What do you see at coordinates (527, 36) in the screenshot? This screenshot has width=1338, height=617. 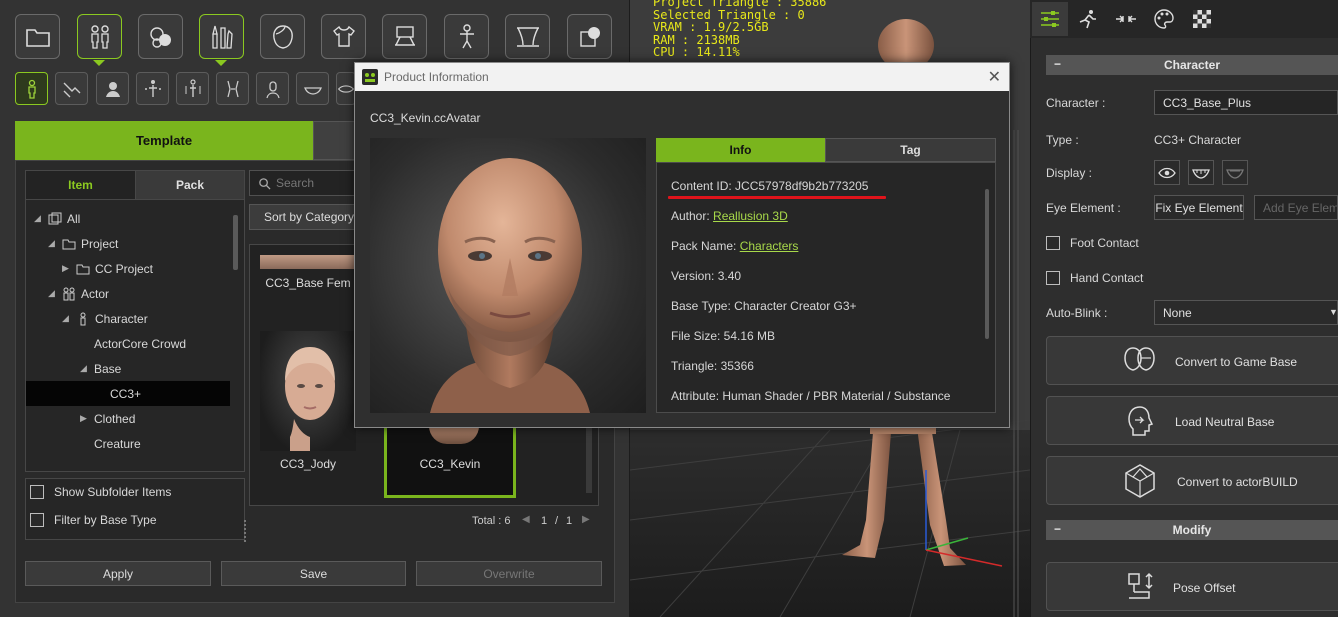 I see `scene-button` at bounding box center [527, 36].